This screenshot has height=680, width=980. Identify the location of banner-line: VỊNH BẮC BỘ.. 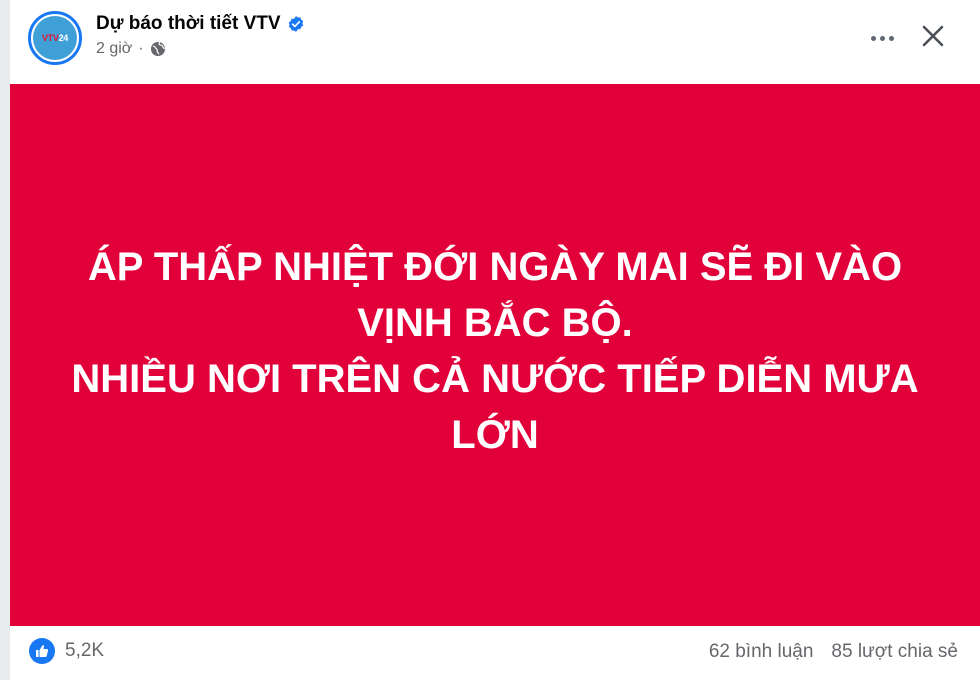
(495, 323).